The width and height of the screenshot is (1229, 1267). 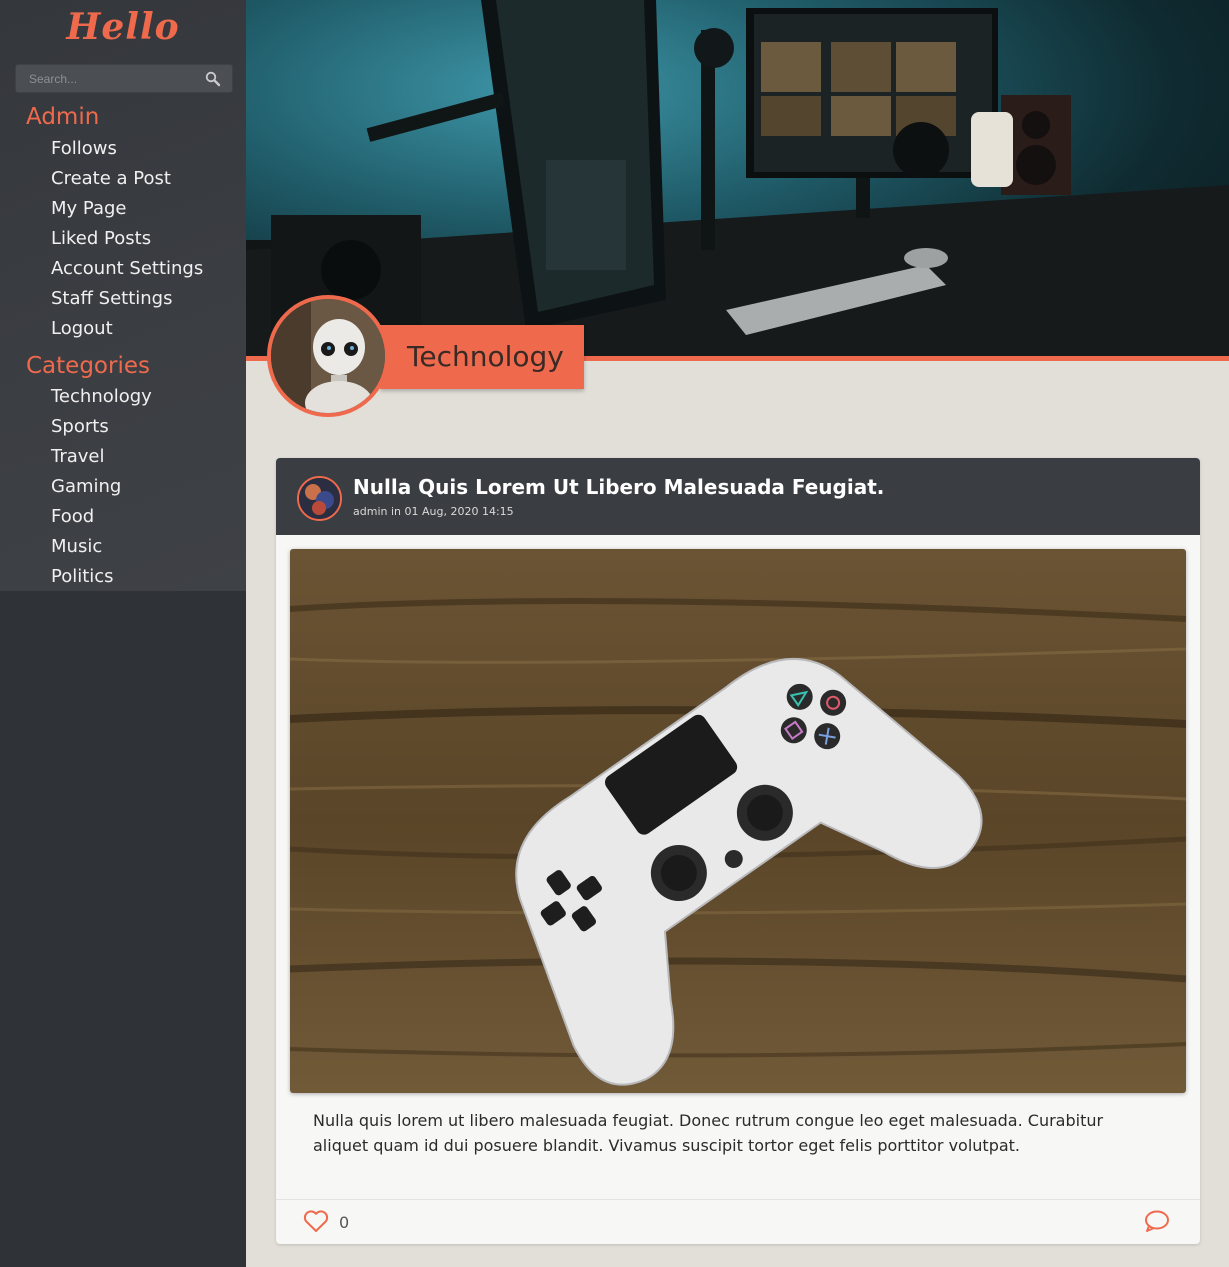 I want to click on category-item-sports: Sports, so click(x=101, y=427).